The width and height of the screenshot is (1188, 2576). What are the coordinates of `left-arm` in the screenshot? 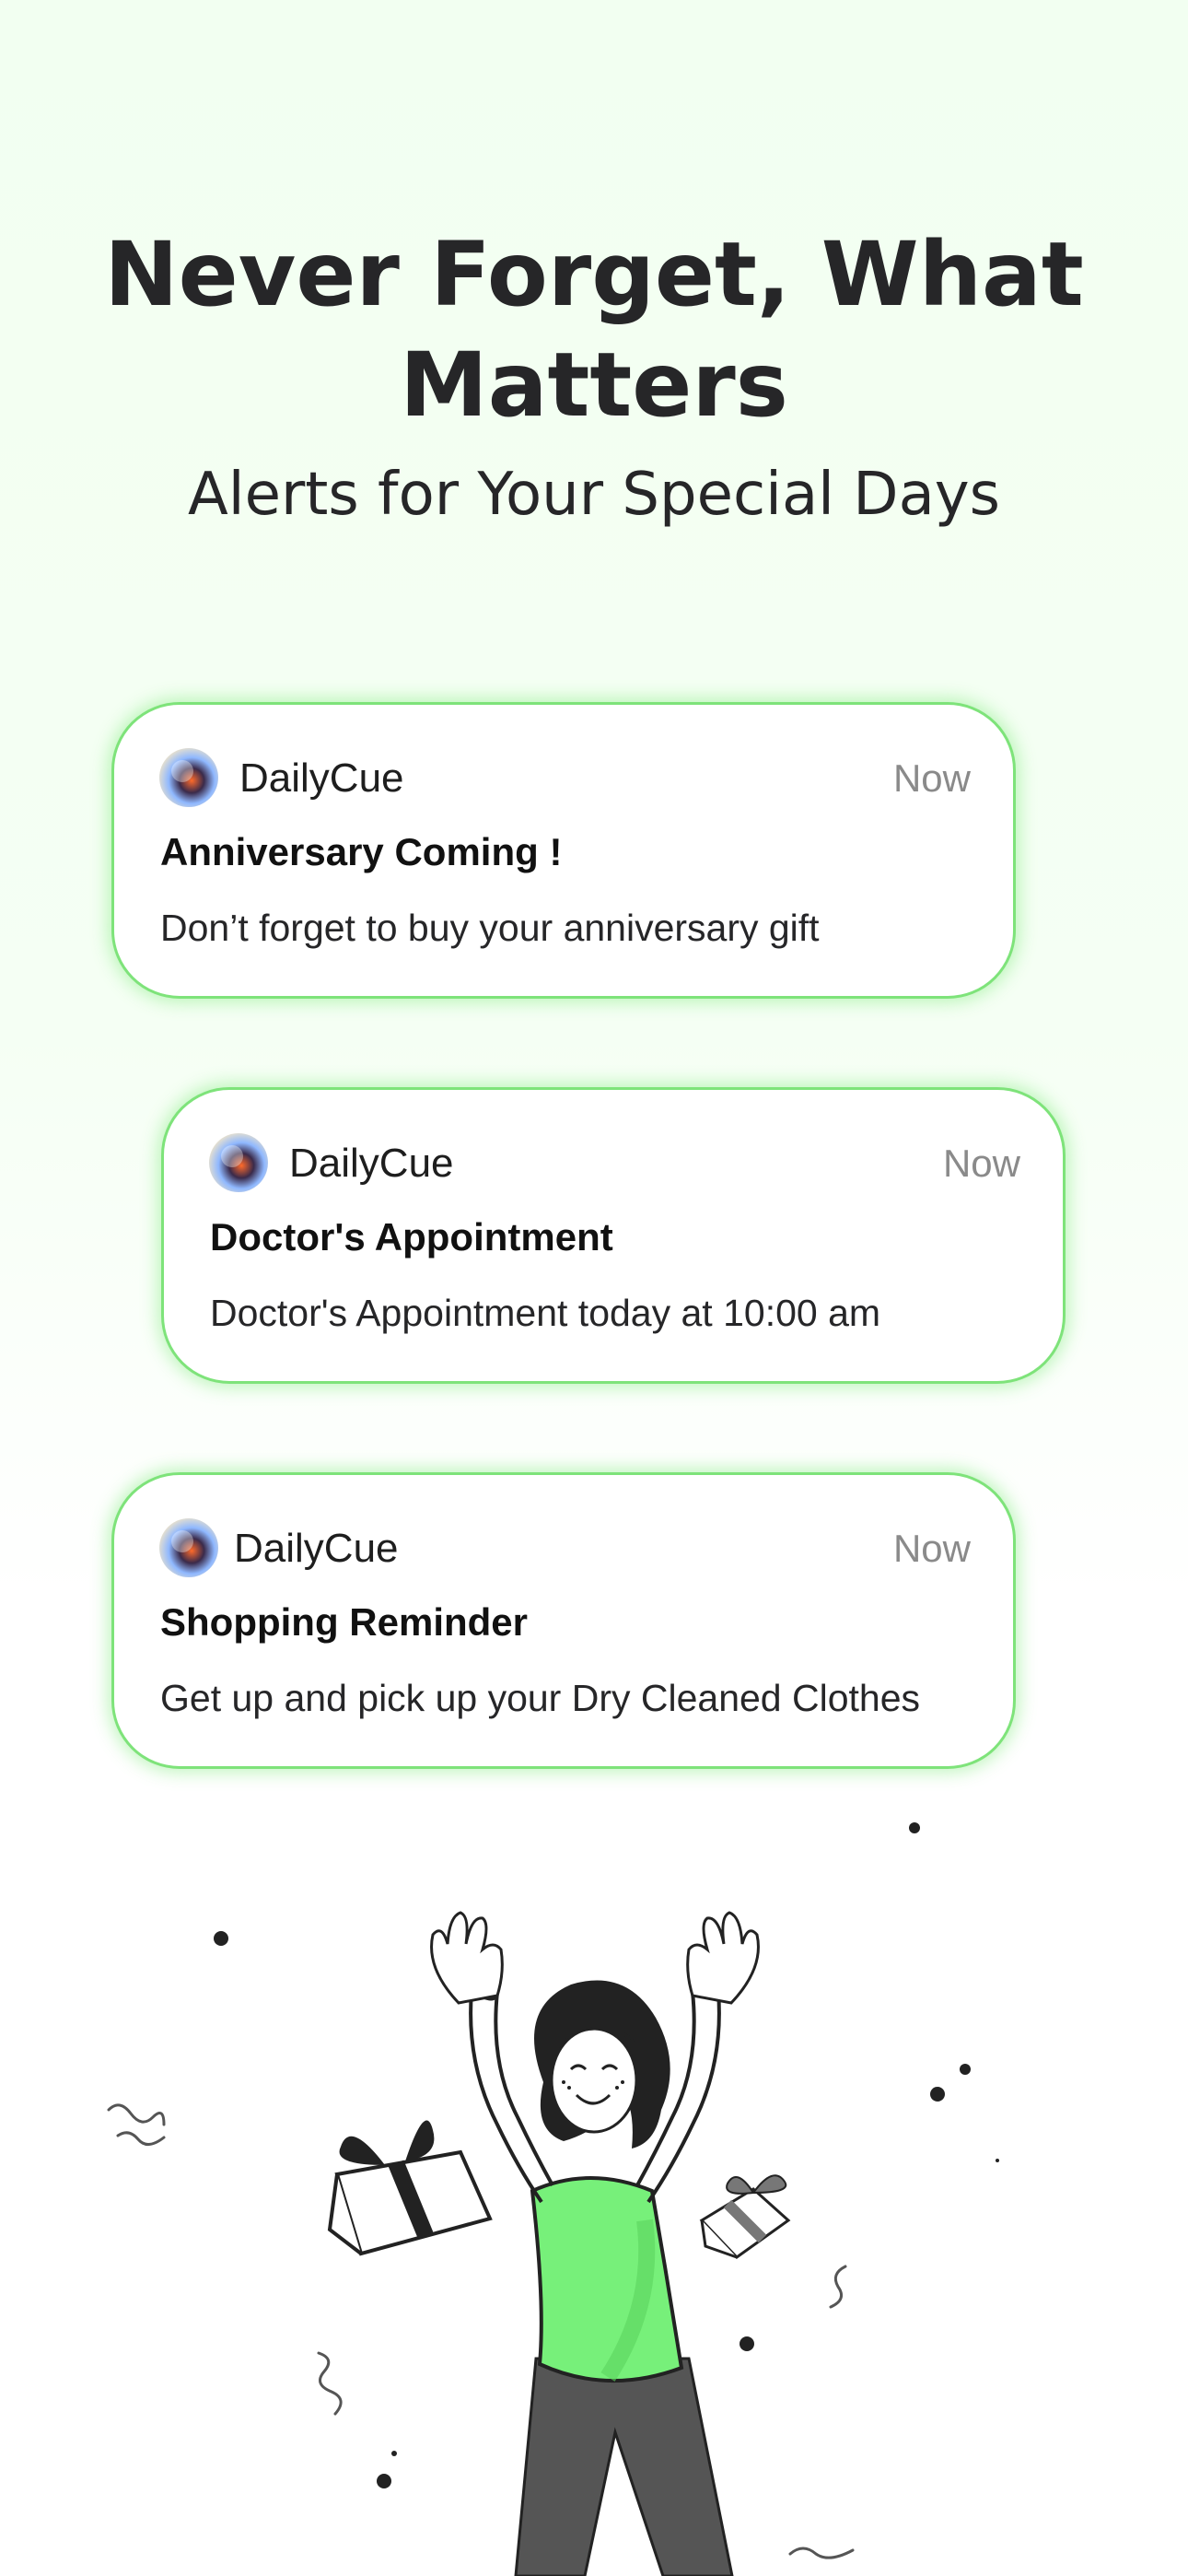 It's located at (506, 2097).